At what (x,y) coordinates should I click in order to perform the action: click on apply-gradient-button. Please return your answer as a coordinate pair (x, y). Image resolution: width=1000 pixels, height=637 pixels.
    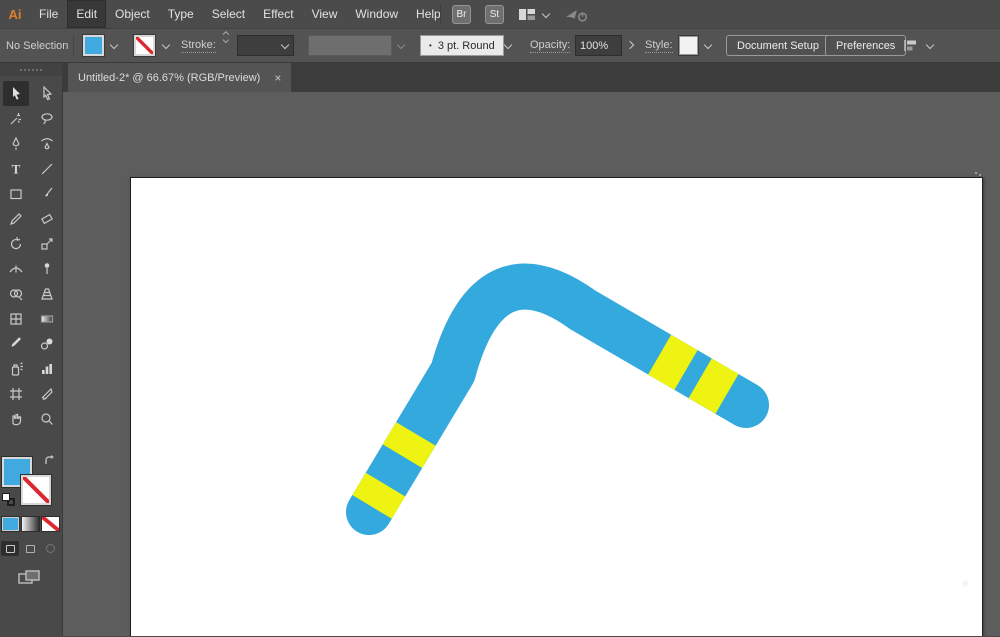
    Looking at the image, I should click on (30, 524).